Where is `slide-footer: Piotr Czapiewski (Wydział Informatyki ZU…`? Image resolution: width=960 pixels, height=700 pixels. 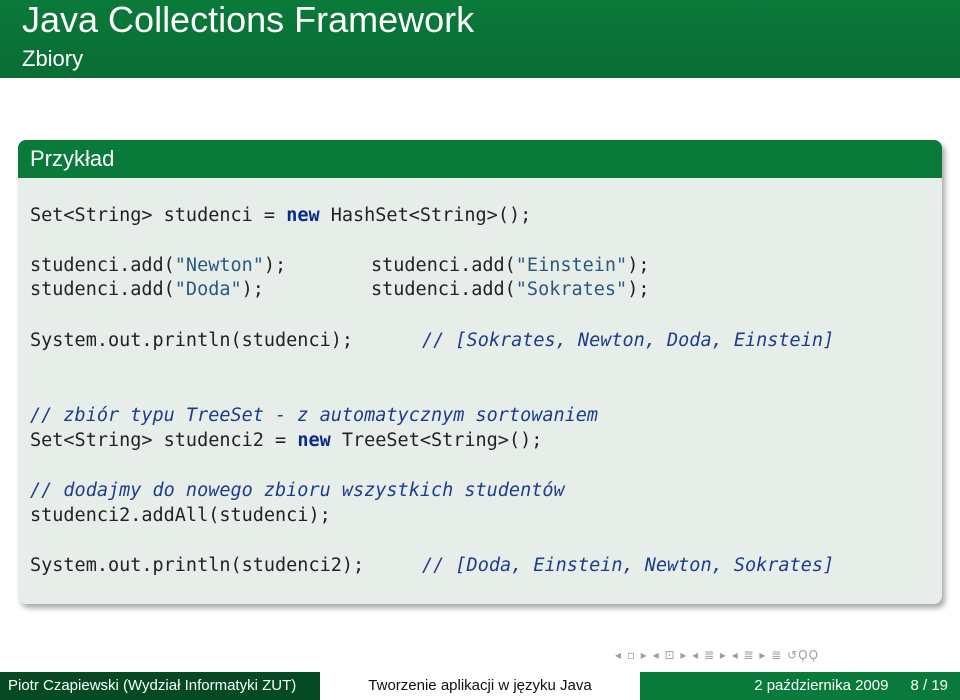
slide-footer: Piotr Czapiewski (Wydział Informatyki ZU… is located at coordinates (480, 686).